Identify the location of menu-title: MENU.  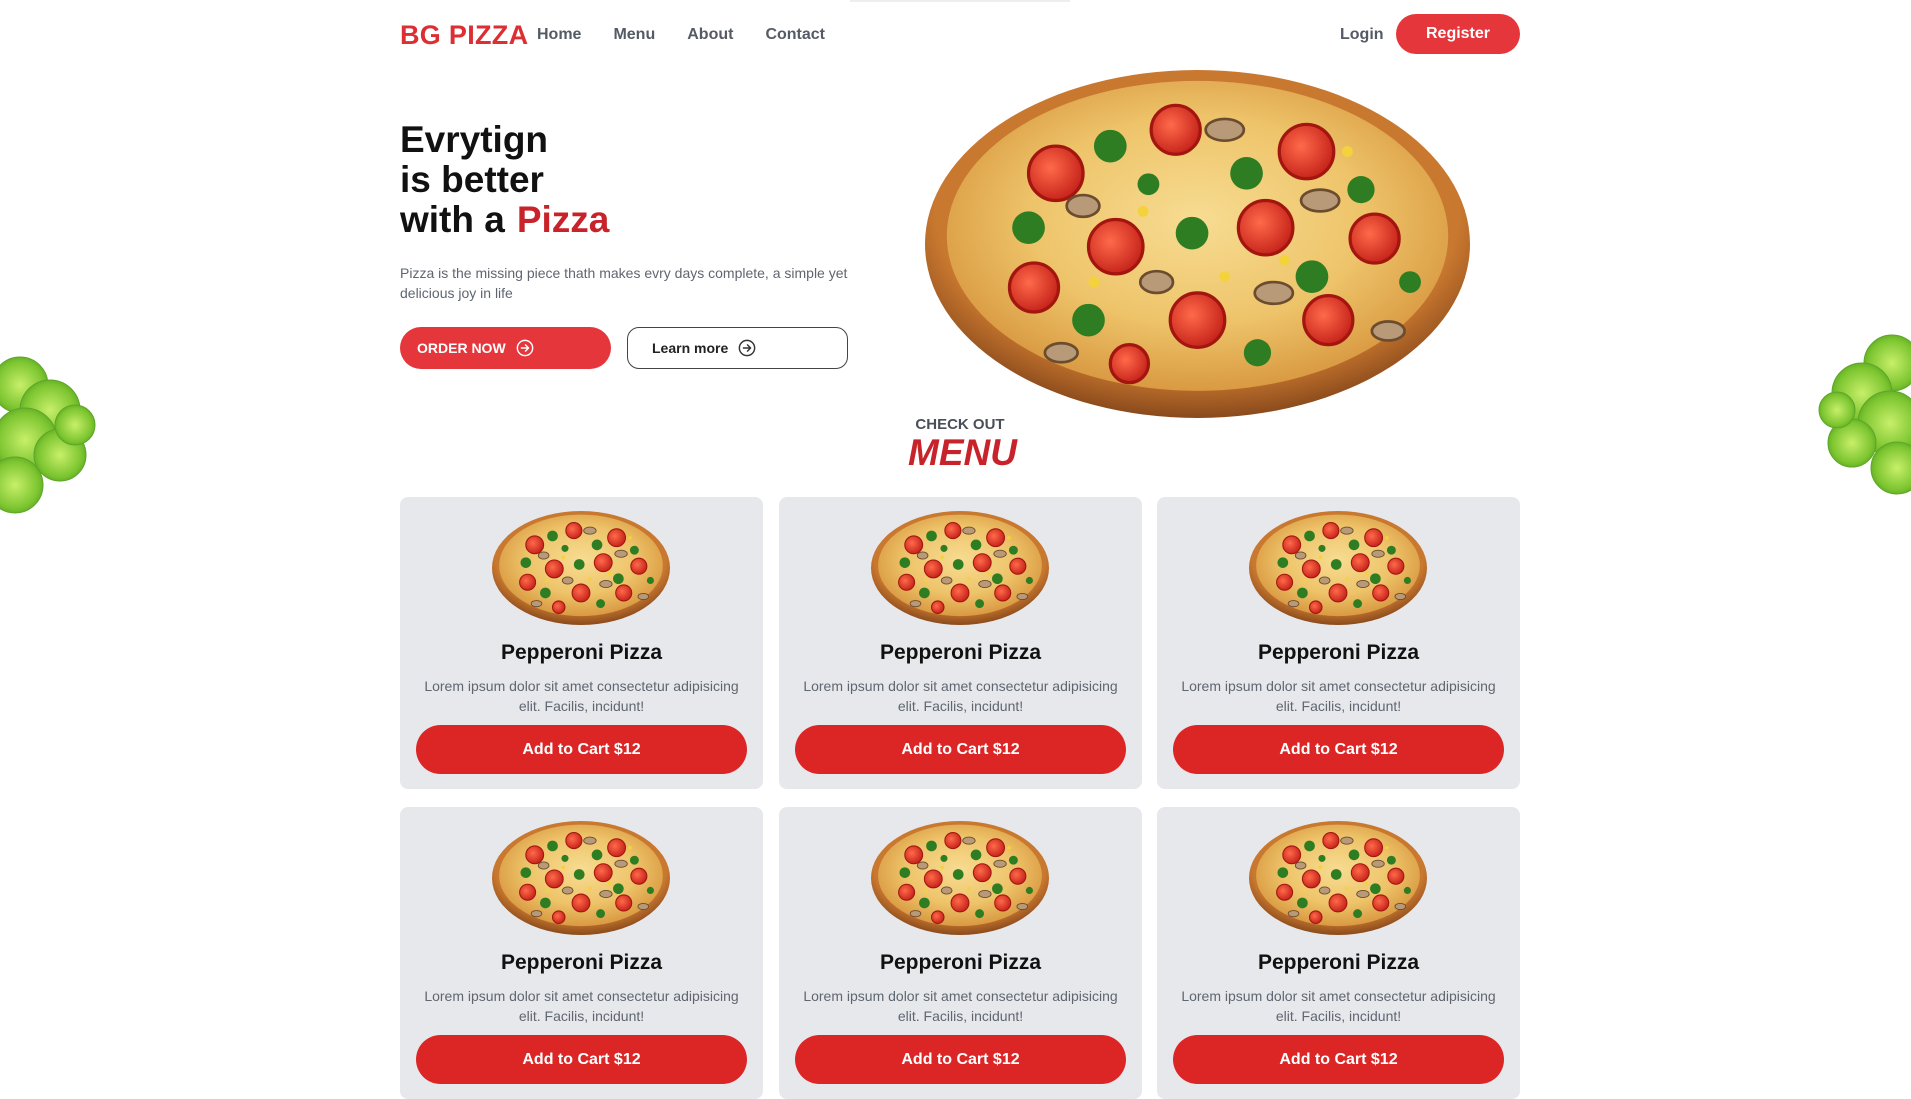
(962, 452).